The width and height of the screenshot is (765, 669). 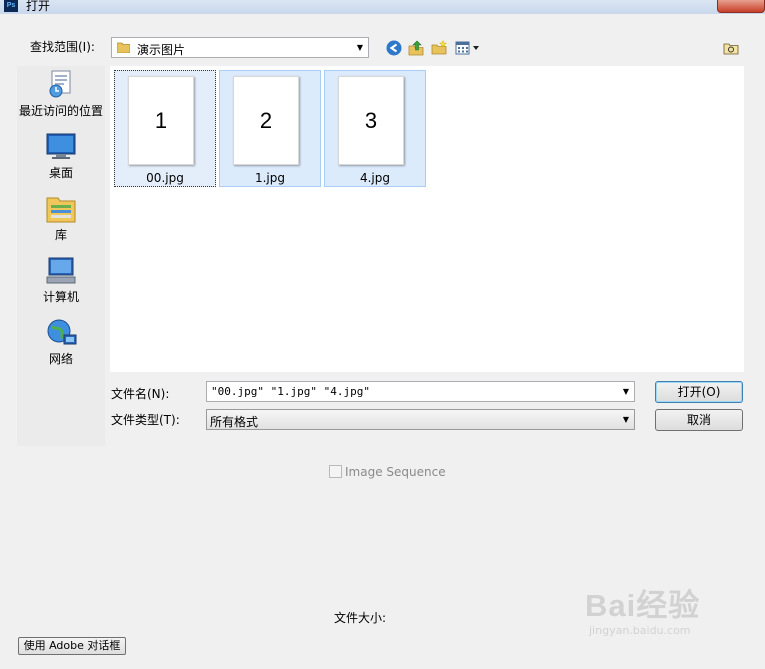 I want to click on watermark-logo: Bai经验, so click(x=643, y=605).